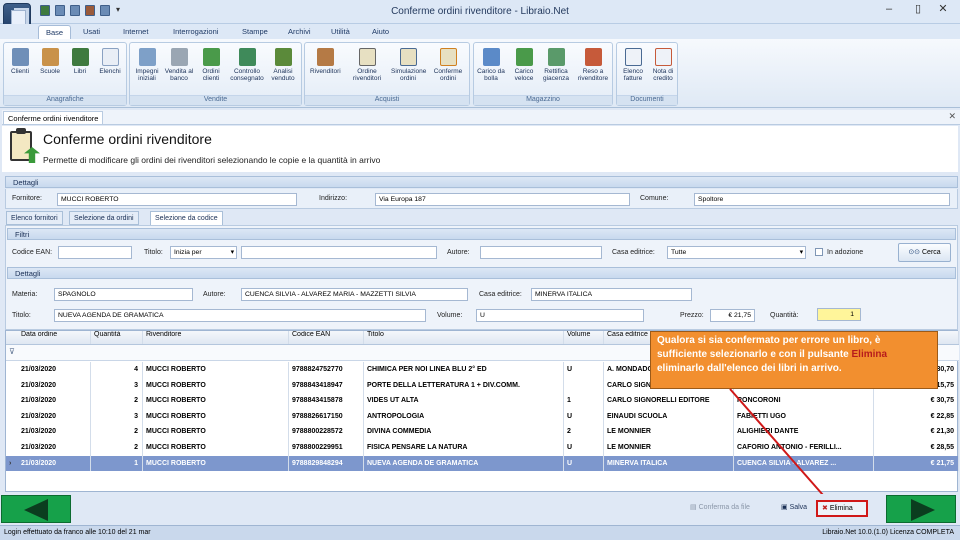  Describe the element at coordinates (669, 448) in the screenshot. I see `cell-casa: LE MONNIER` at that location.